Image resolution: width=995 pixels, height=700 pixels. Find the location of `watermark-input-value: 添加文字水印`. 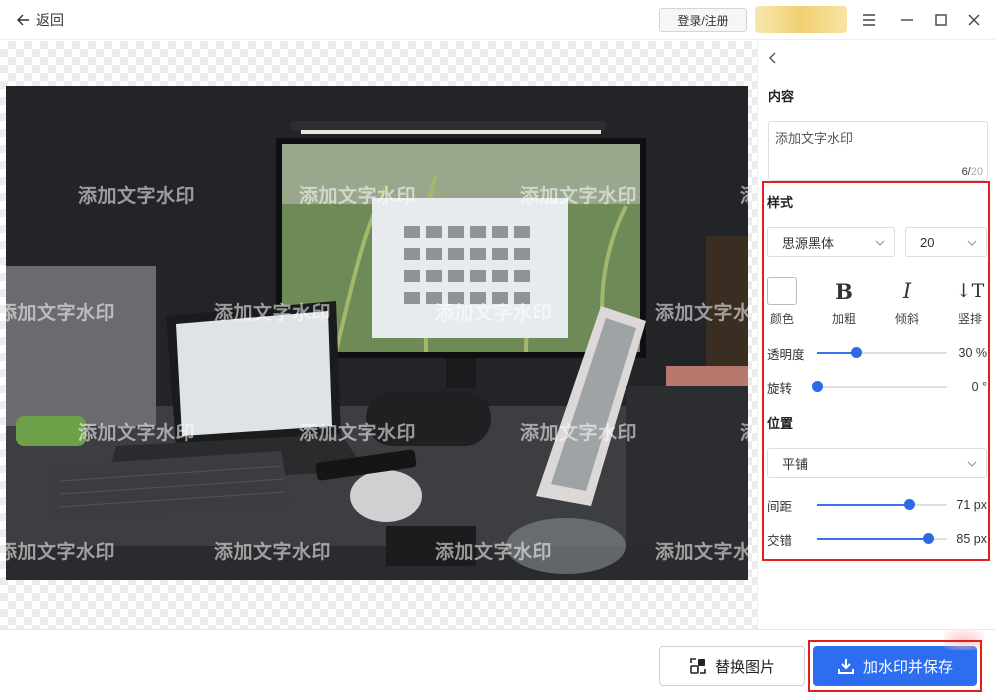

watermark-input-value: 添加文字水印 is located at coordinates (814, 138).